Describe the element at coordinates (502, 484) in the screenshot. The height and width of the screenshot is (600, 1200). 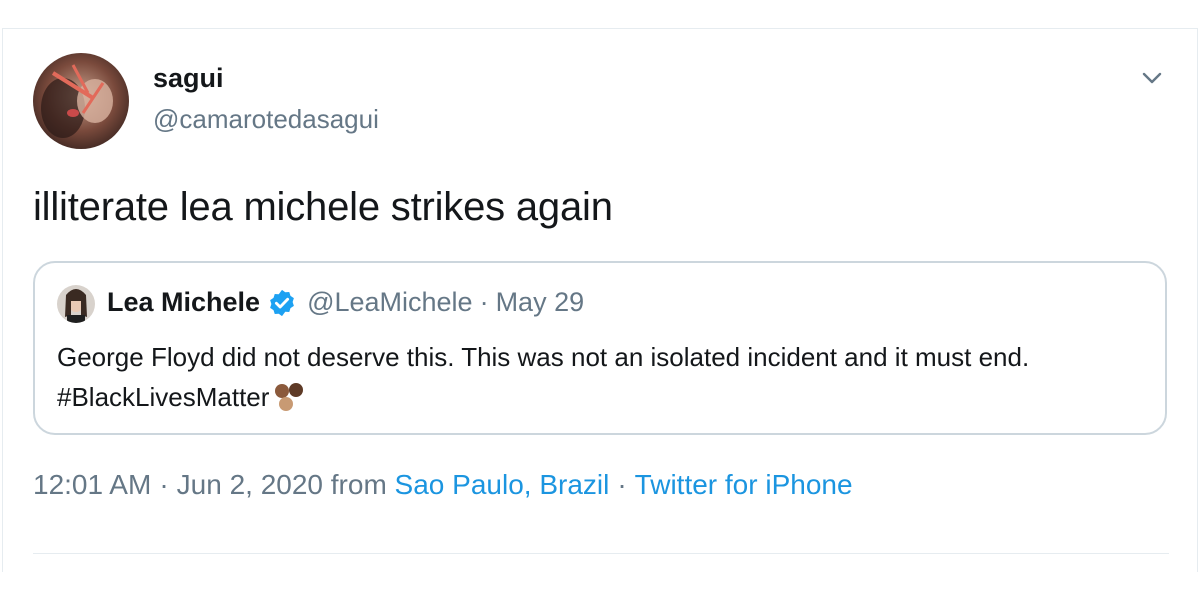
I see `location-link: Sao Paulo, Brazil` at that location.